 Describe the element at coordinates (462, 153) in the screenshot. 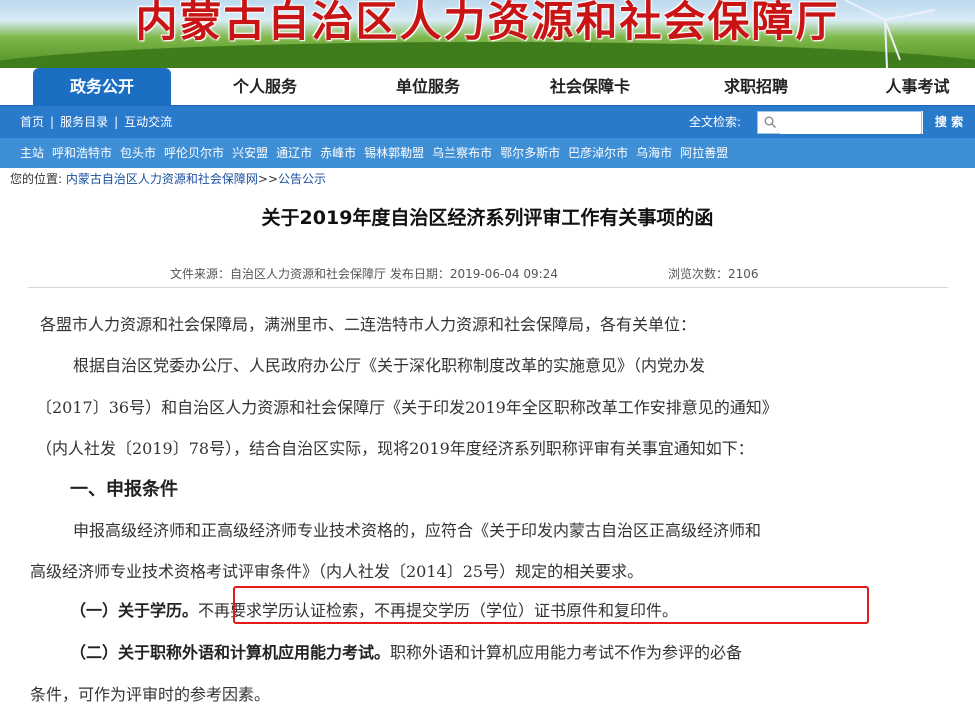

I see `city-link: 乌兰察布市` at that location.